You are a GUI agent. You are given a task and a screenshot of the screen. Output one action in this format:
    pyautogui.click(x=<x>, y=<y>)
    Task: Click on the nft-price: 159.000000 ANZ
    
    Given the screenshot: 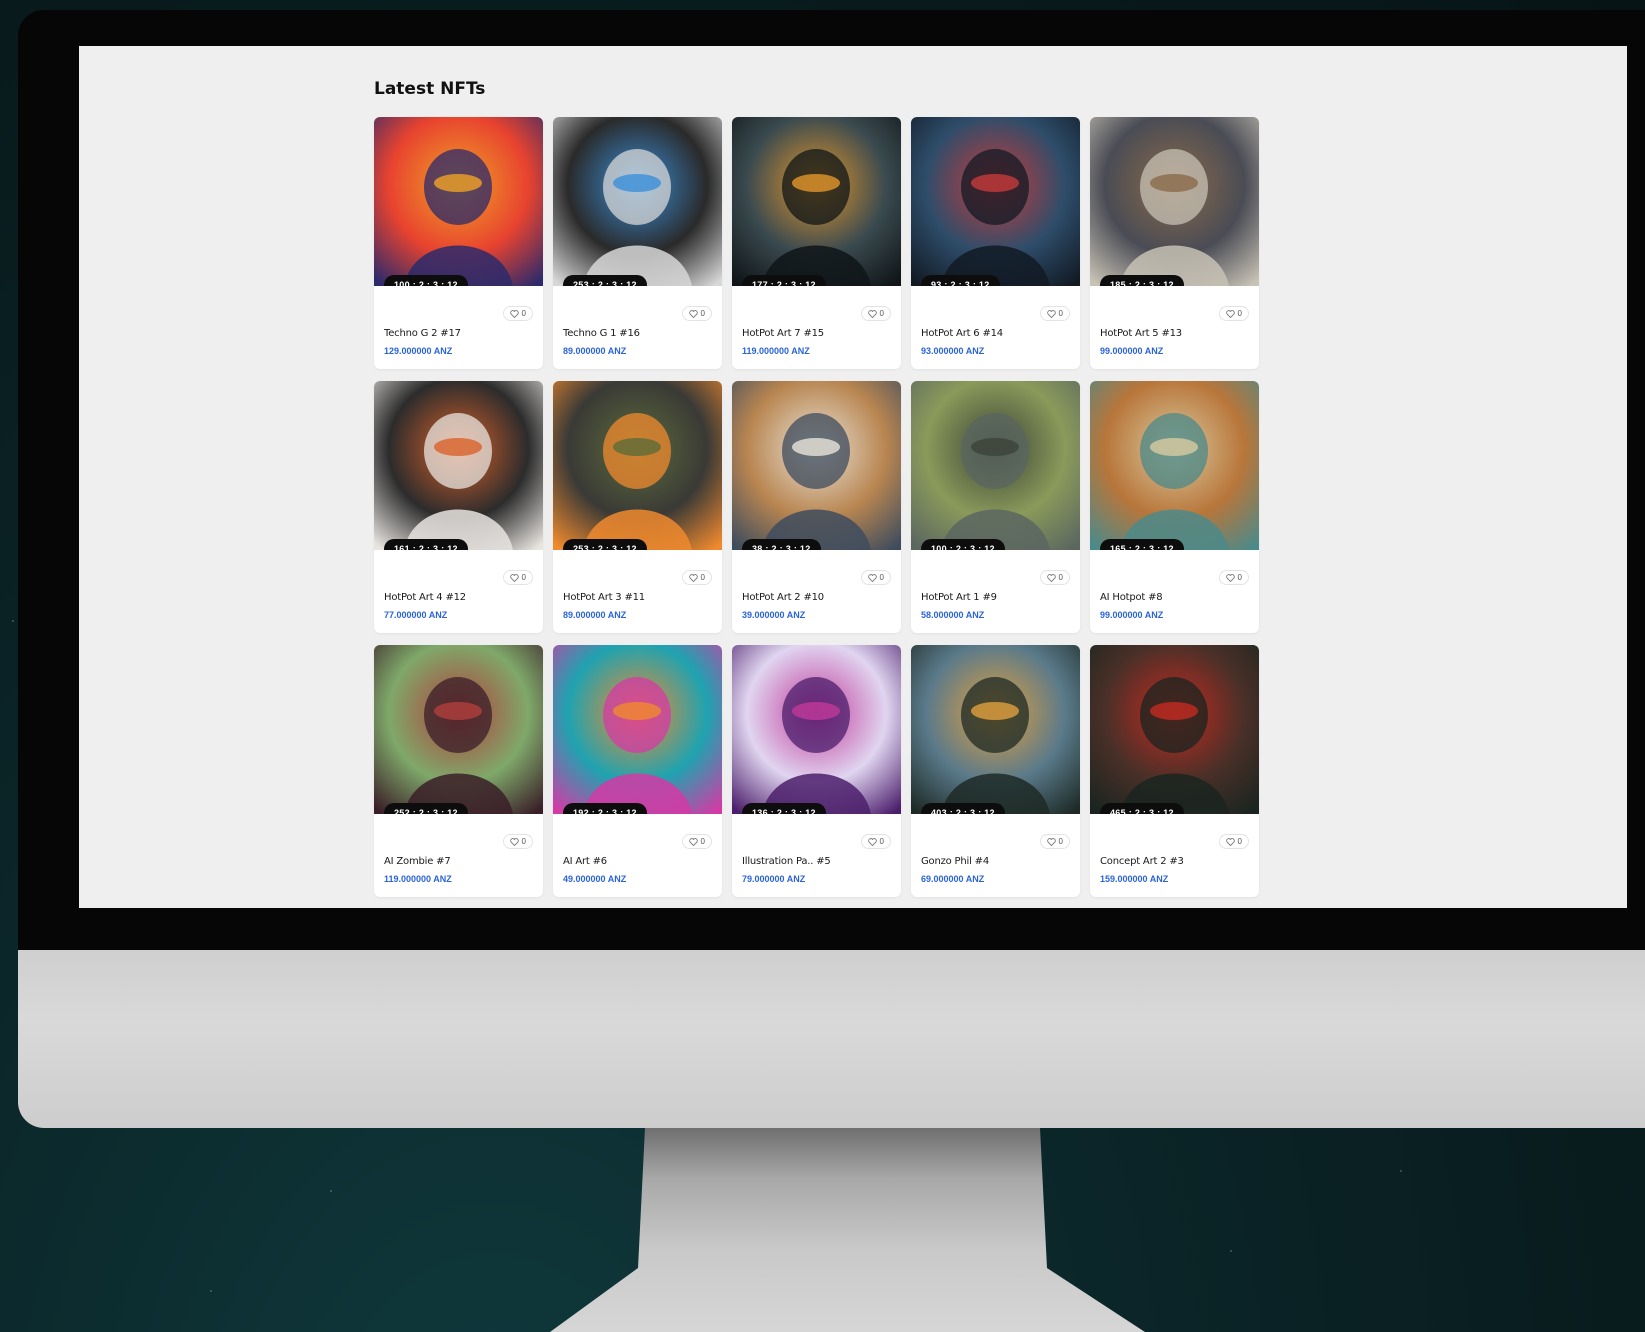 What is the action you would take?
    pyautogui.click(x=1134, y=879)
    